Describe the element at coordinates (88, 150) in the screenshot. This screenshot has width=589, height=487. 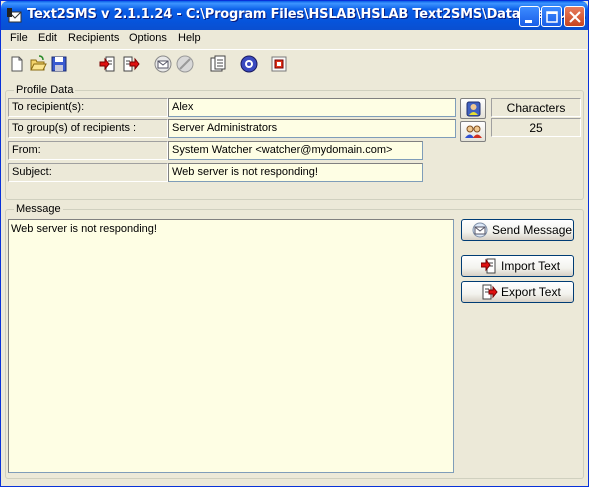
I see `from-label: From:` at that location.